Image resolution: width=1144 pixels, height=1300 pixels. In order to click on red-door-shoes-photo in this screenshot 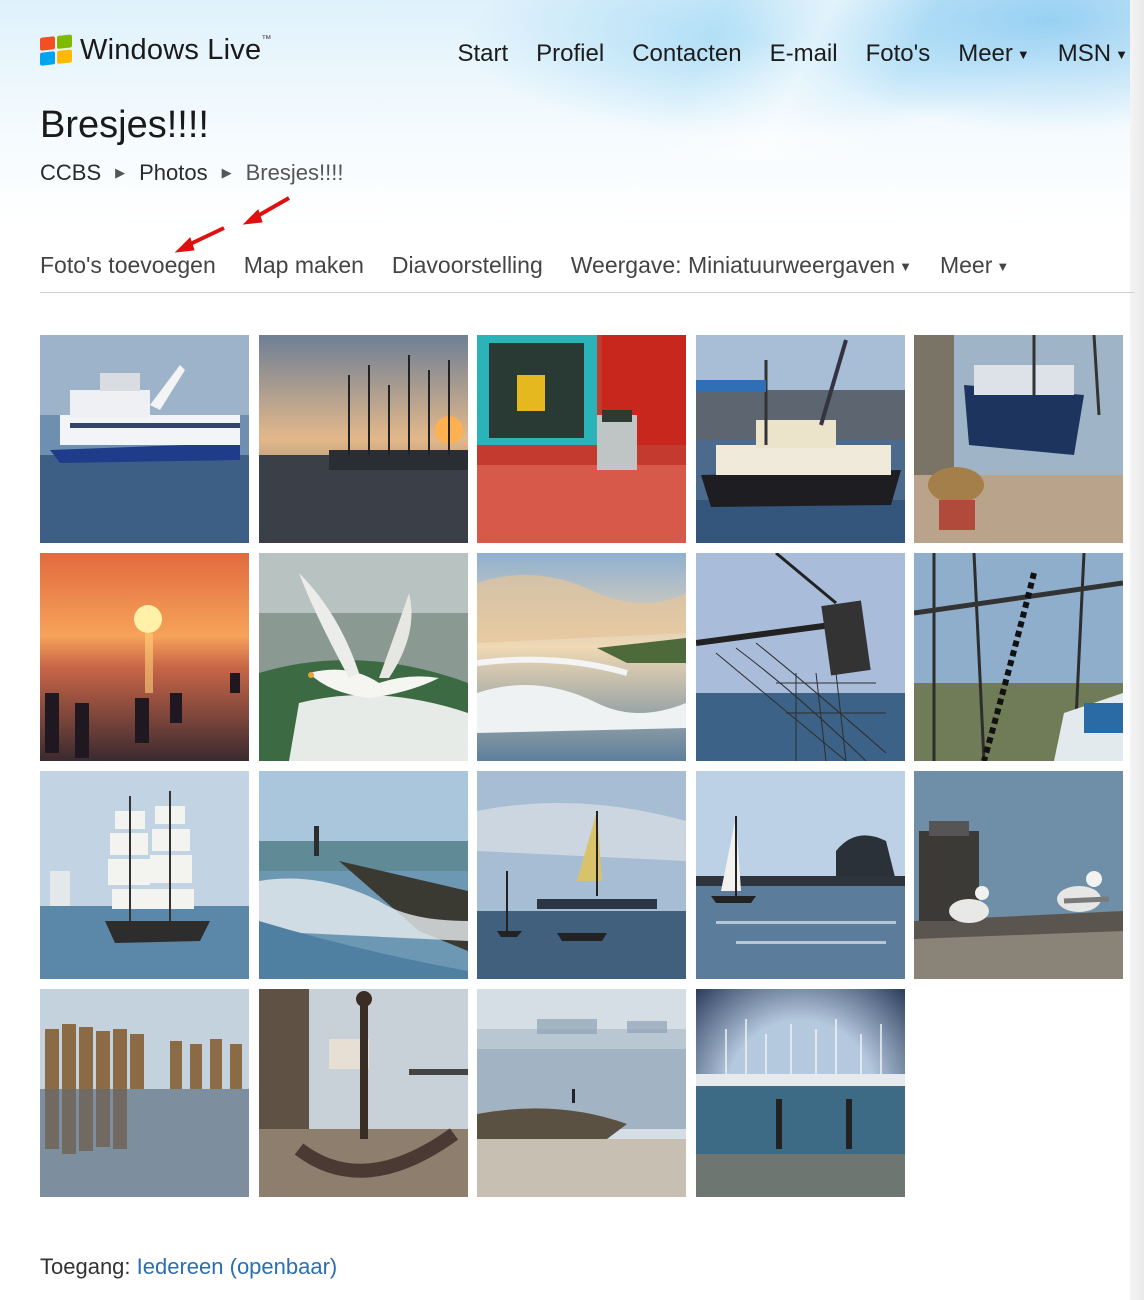, I will do `click(581, 439)`.